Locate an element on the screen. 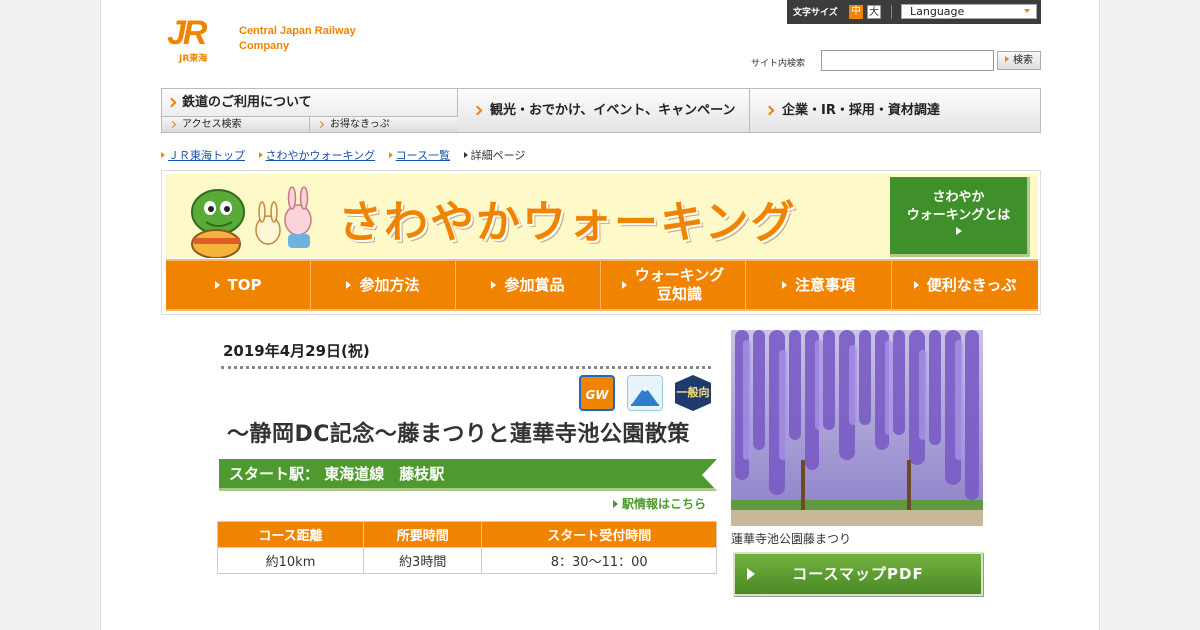  about-line-2: ウォーキングとは is located at coordinates (958, 215).